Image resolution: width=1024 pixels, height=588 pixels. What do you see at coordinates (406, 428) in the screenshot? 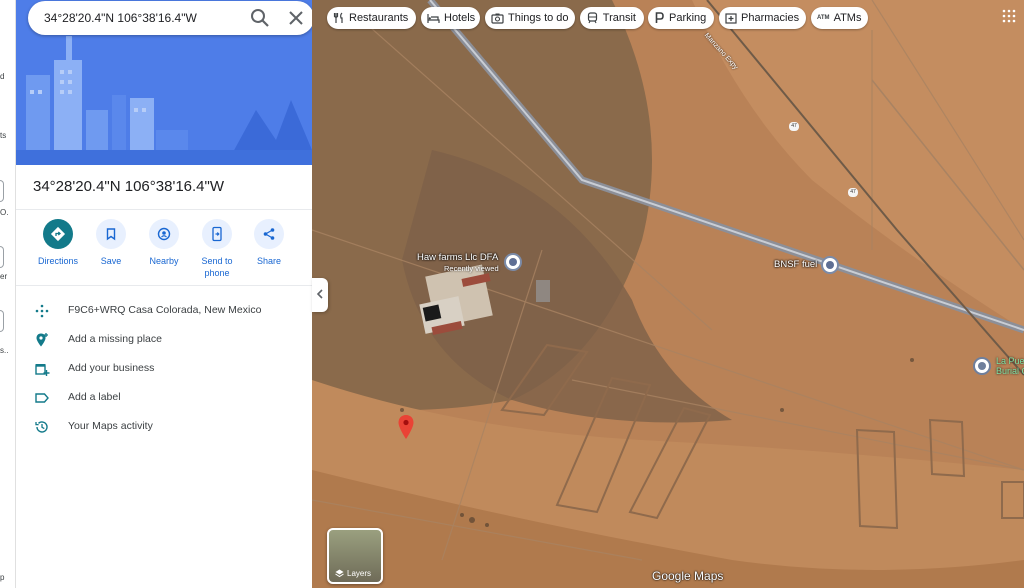
I see `dropped-pin-icon` at bounding box center [406, 428].